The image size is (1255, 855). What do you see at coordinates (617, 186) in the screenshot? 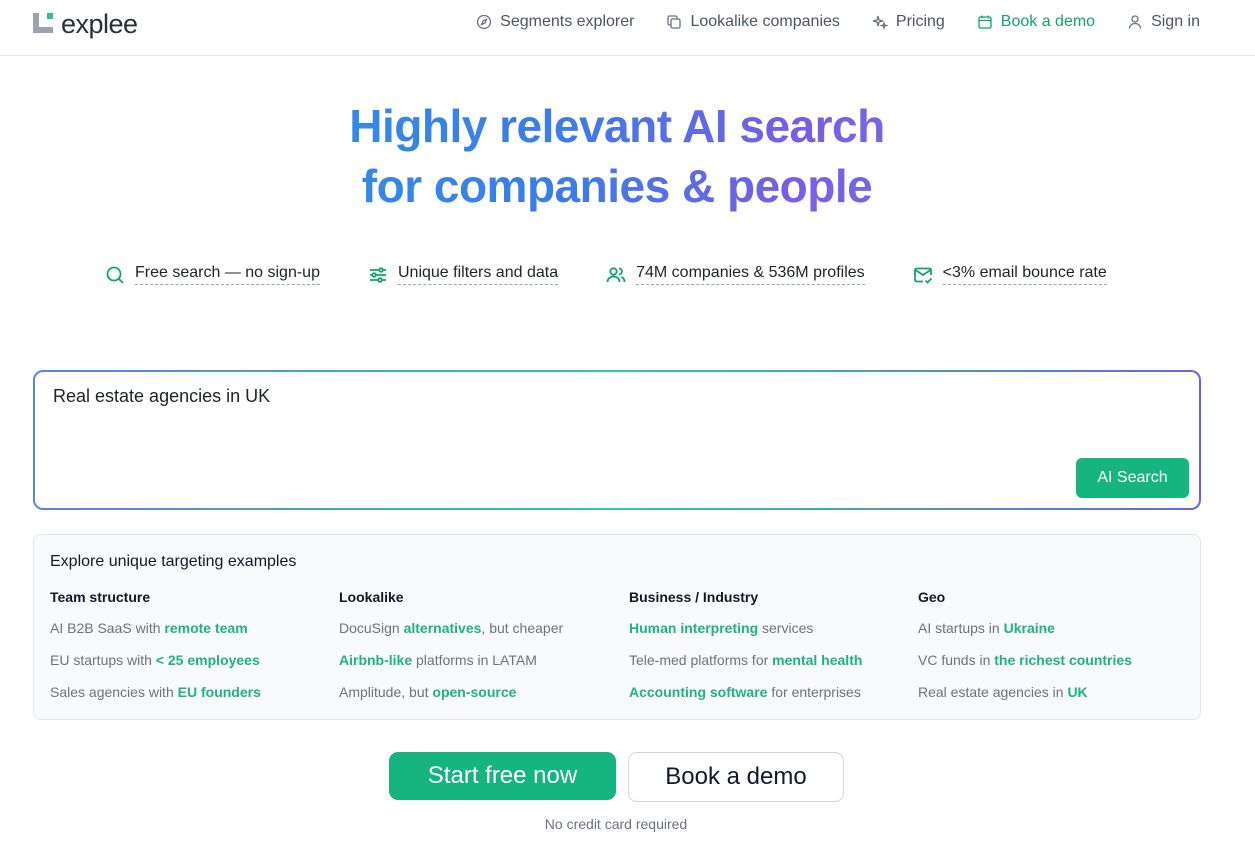
I see `hero-line-2: for companies & people` at bounding box center [617, 186].